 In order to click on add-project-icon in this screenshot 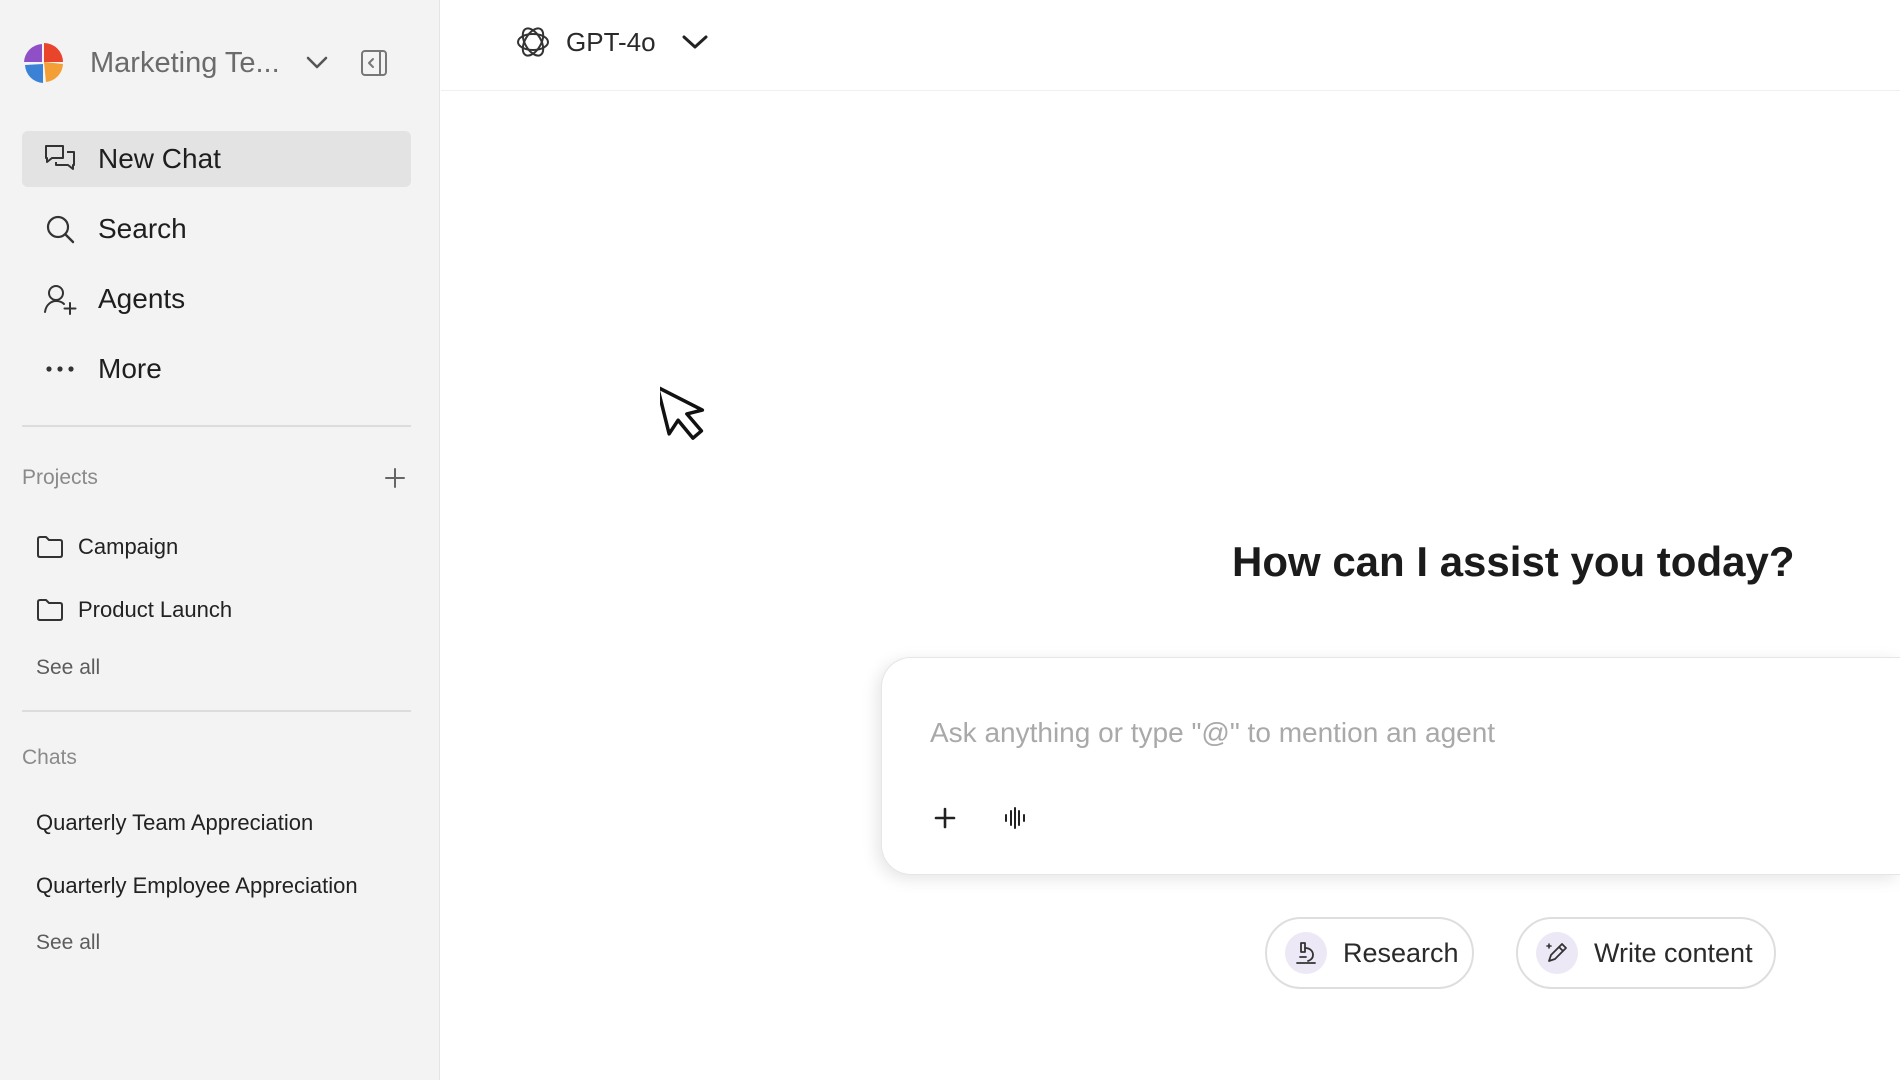, I will do `click(395, 478)`.